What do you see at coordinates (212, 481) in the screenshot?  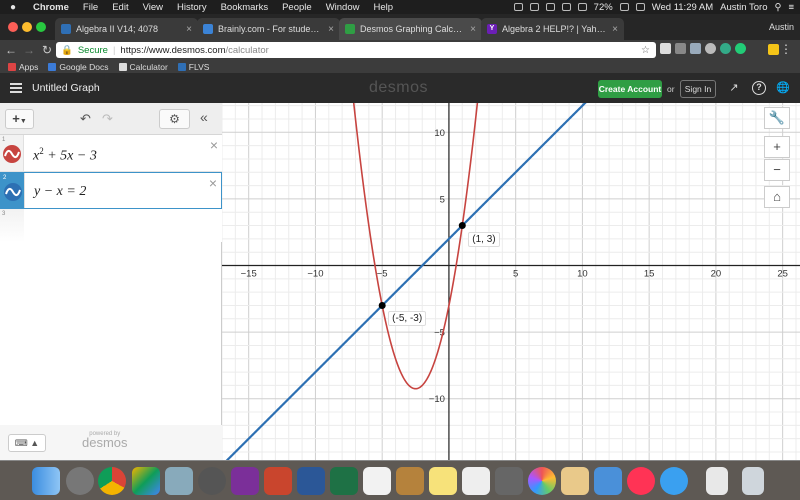 I see `launchpad-icon` at bounding box center [212, 481].